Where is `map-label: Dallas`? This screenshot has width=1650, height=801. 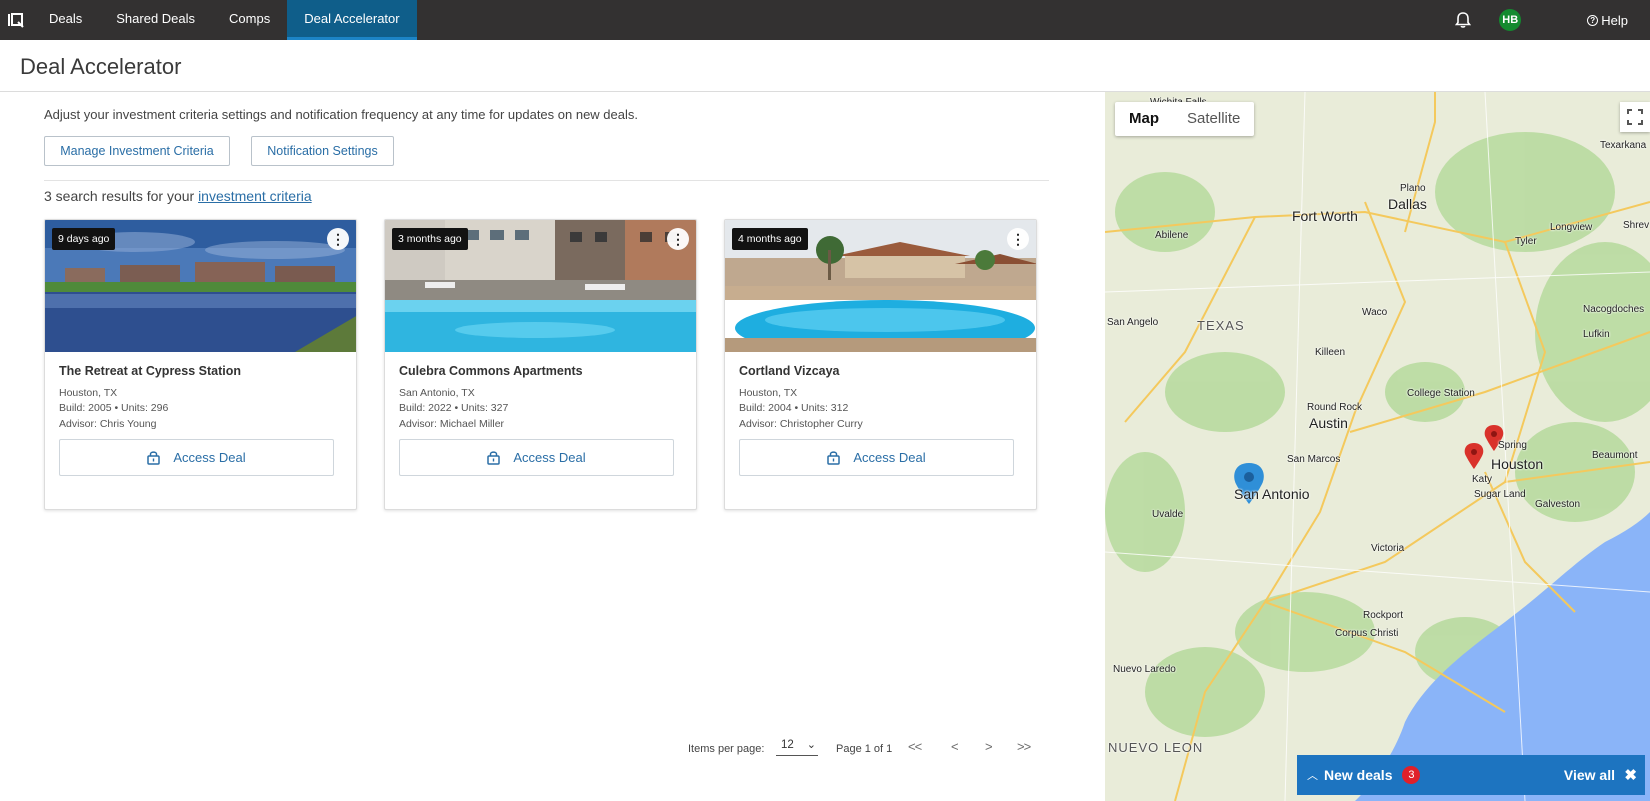 map-label: Dallas is located at coordinates (1407, 204).